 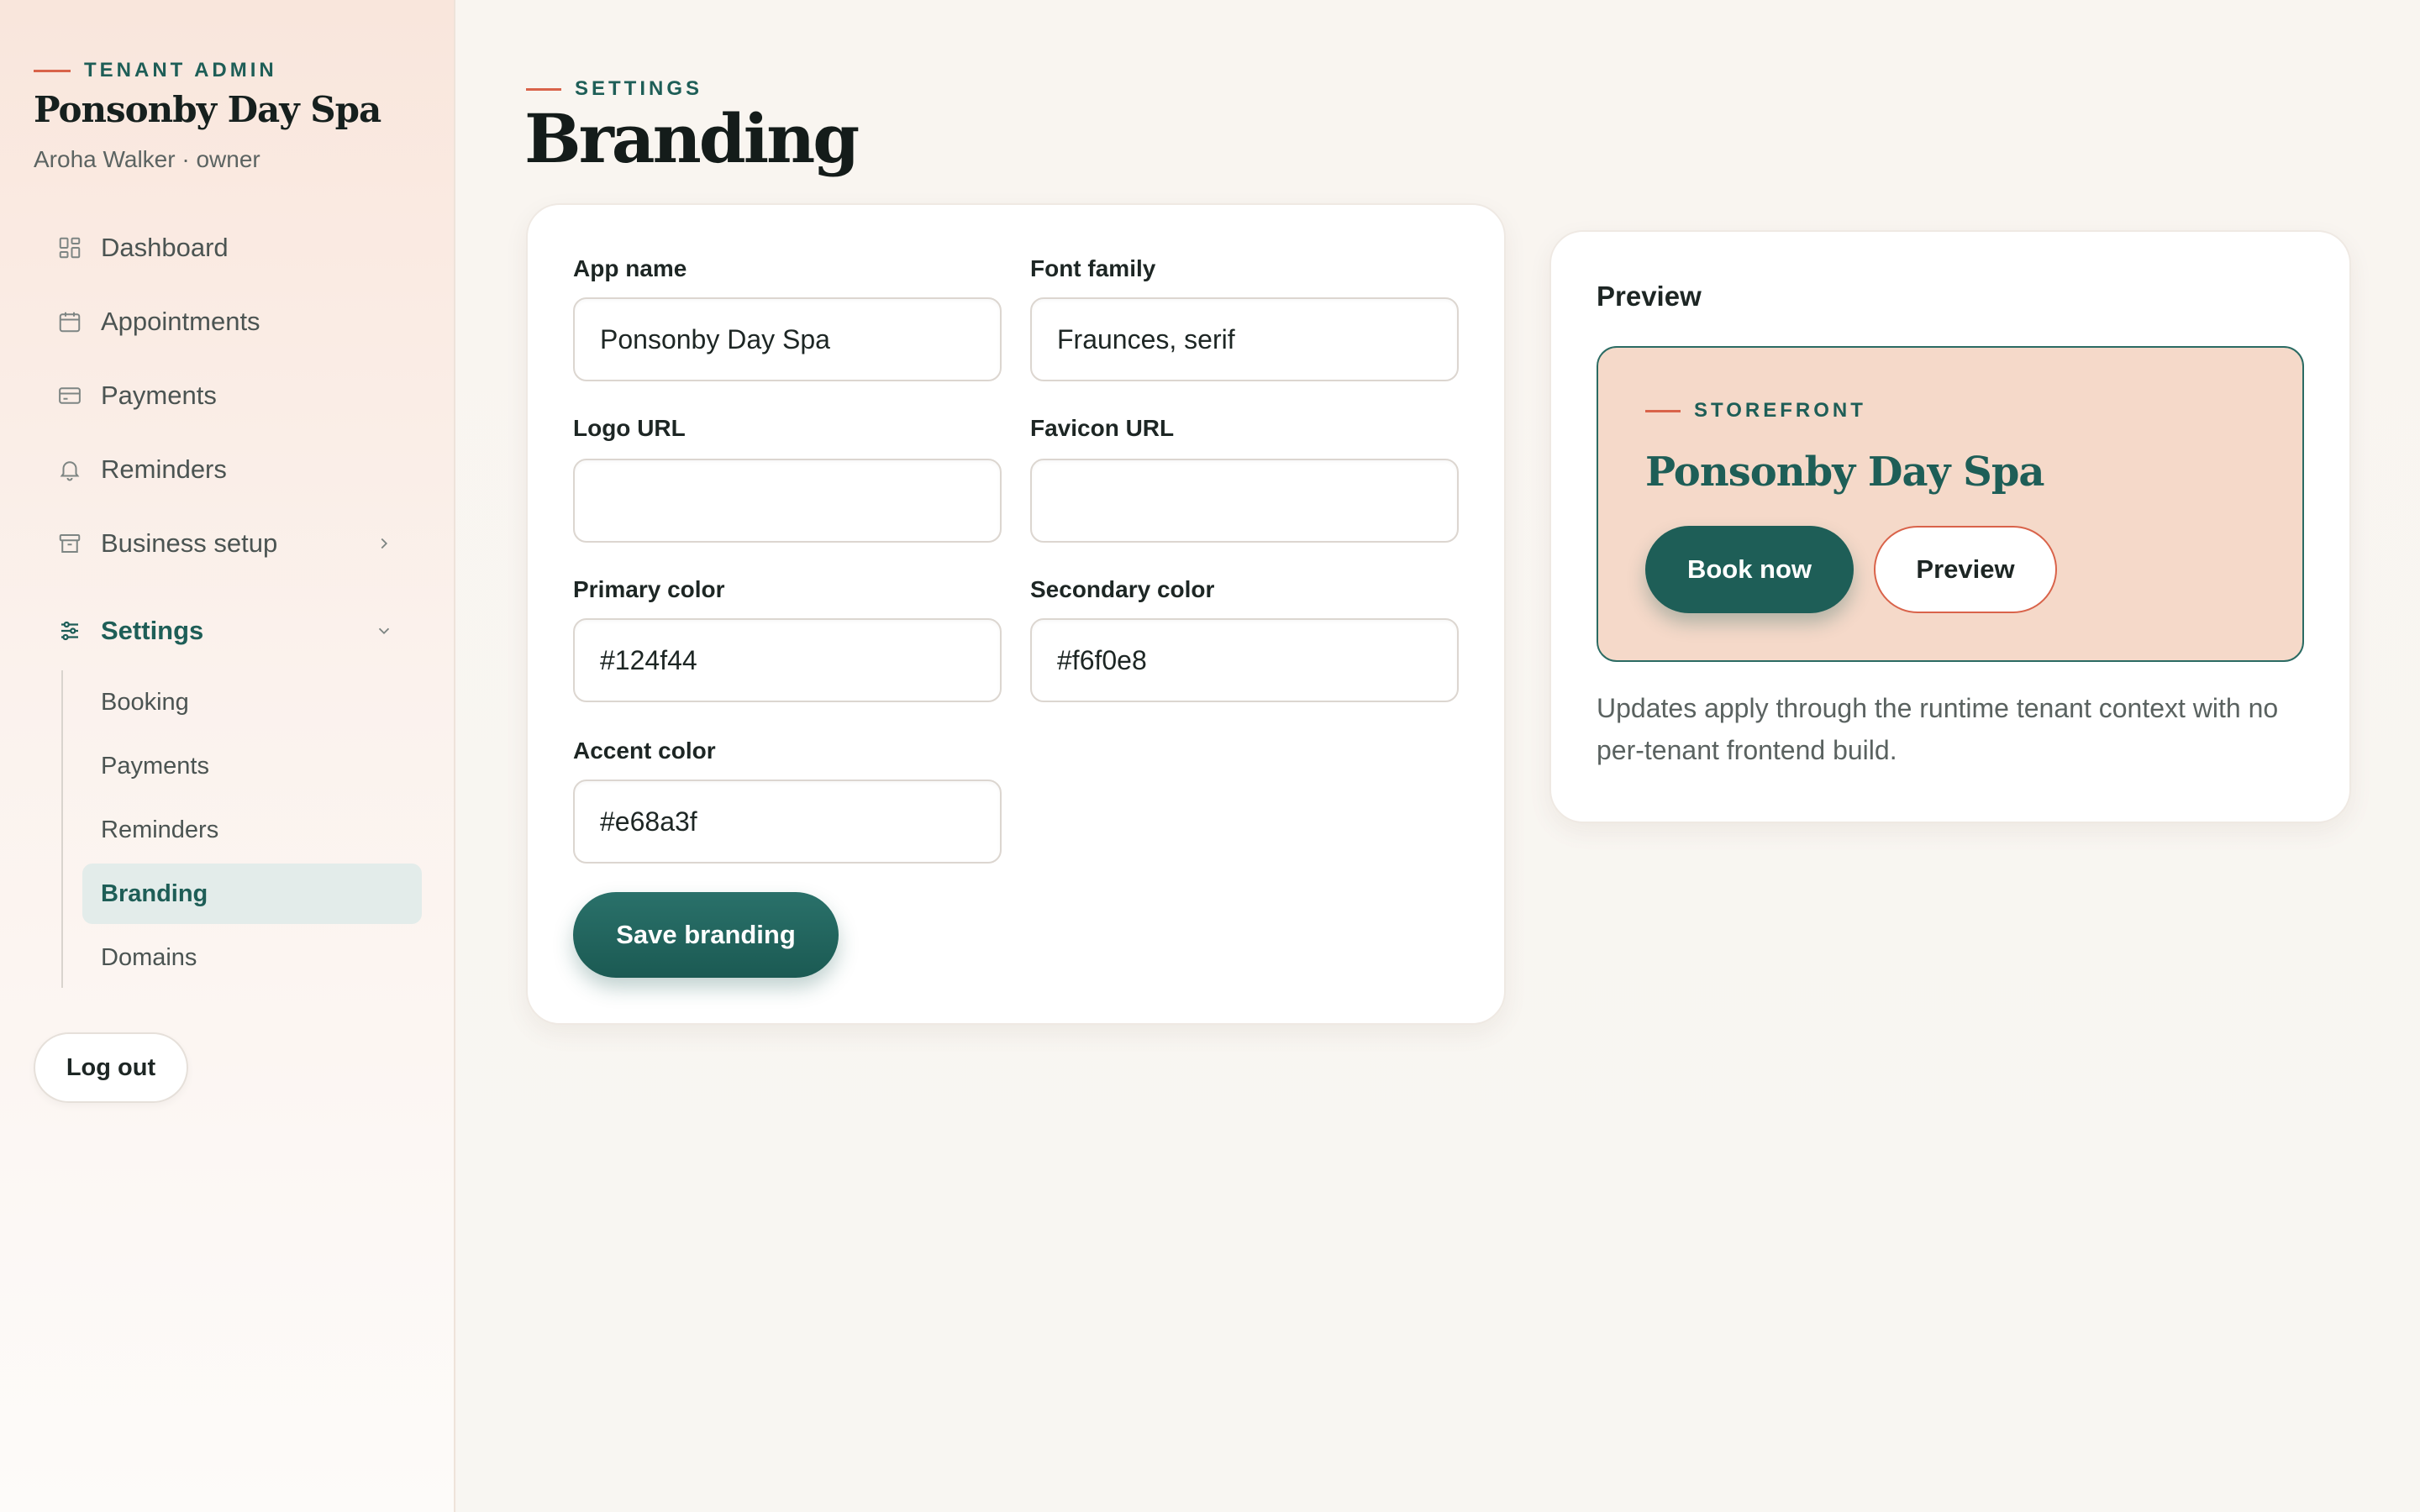 What do you see at coordinates (69, 543) in the screenshot?
I see `store-icon` at bounding box center [69, 543].